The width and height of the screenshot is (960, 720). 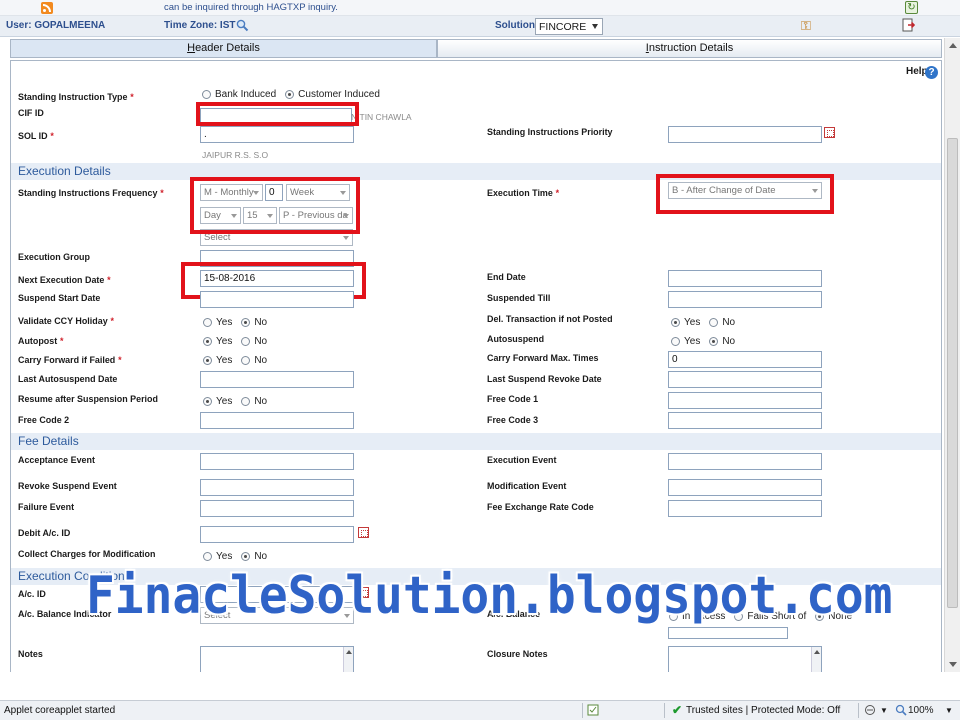 What do you see at coordinates (246, 322) in the screenshot?
I see `radio-validate-no` at bounding box center [246, 322].